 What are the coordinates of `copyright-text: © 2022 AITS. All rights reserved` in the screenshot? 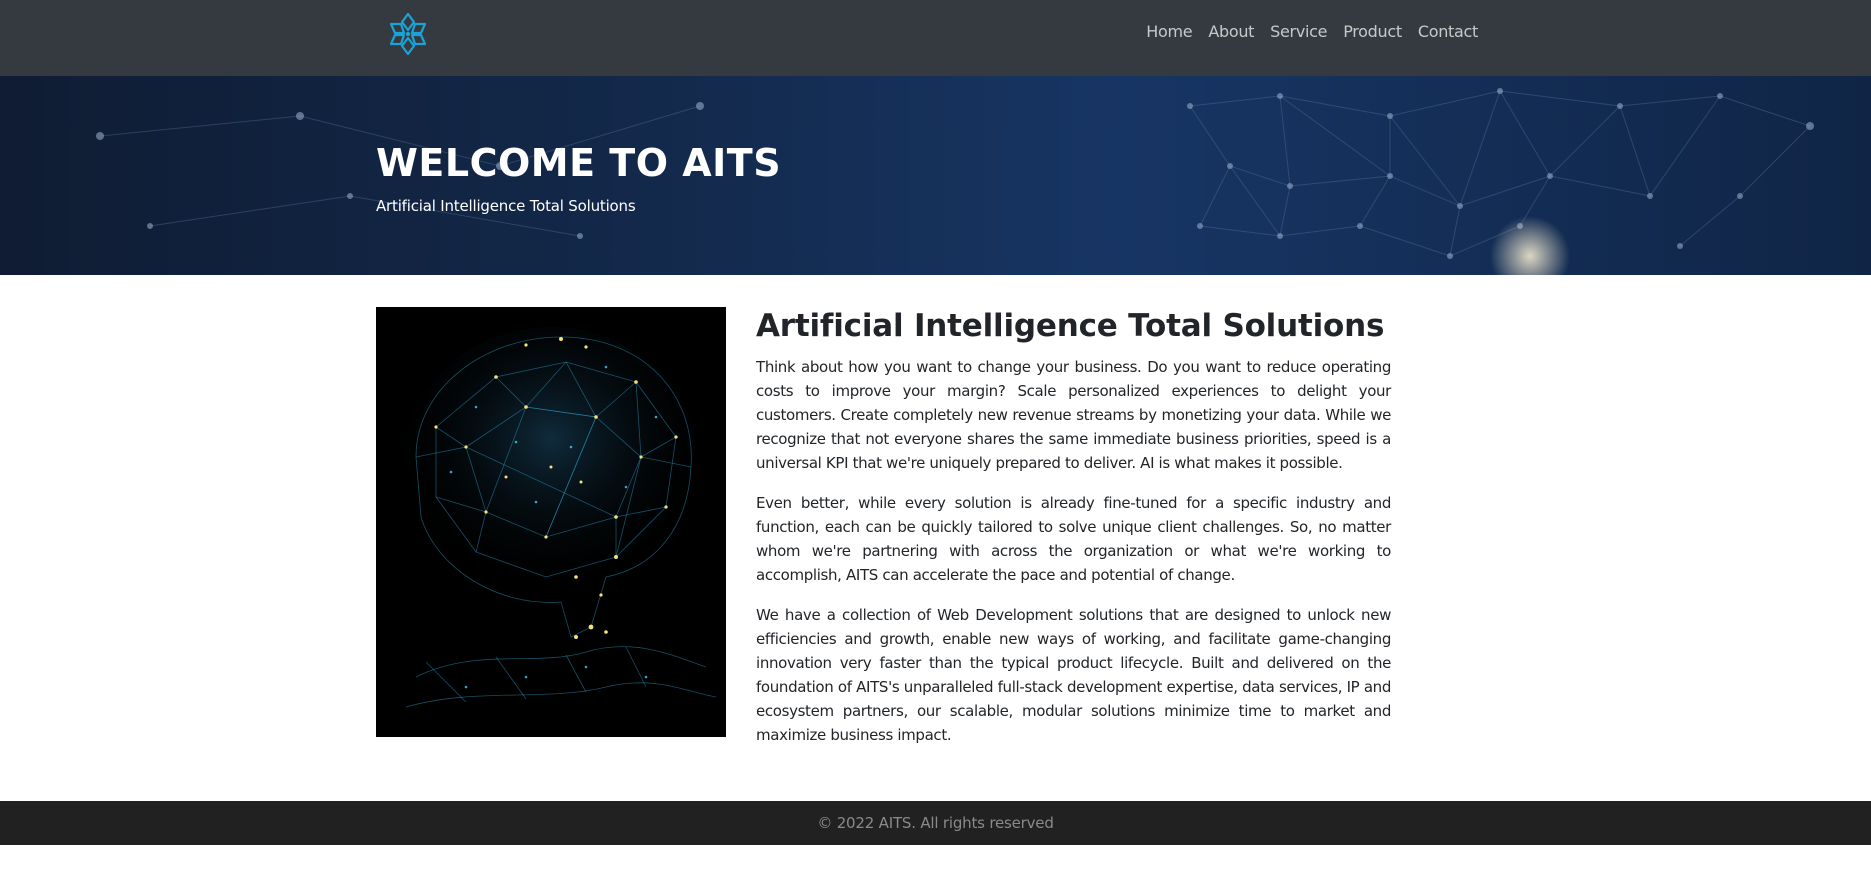 It's located at (935, 823).